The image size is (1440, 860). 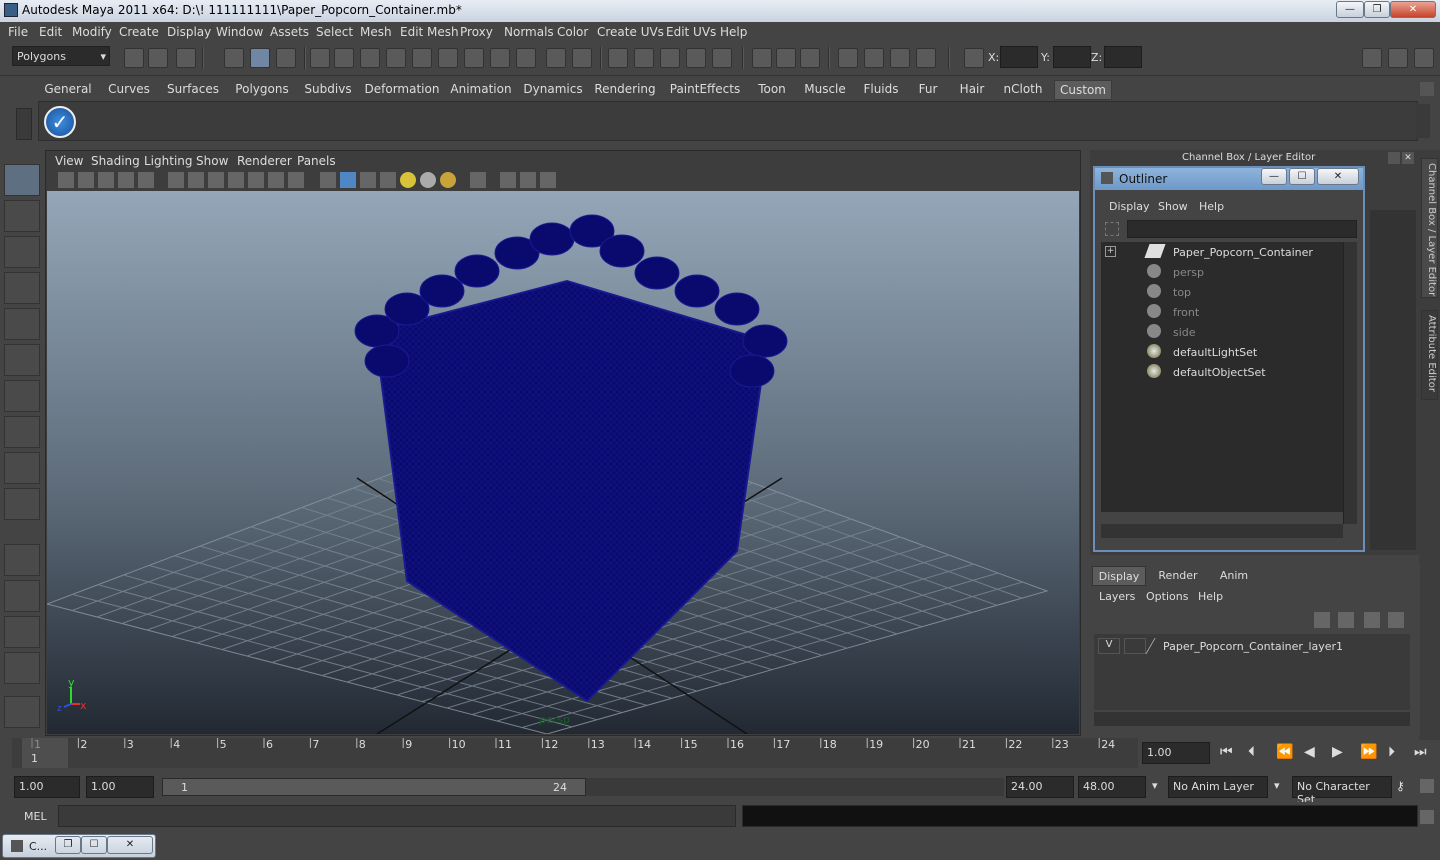 I want to click on new-scene-icon, so click(x=134, y=58).